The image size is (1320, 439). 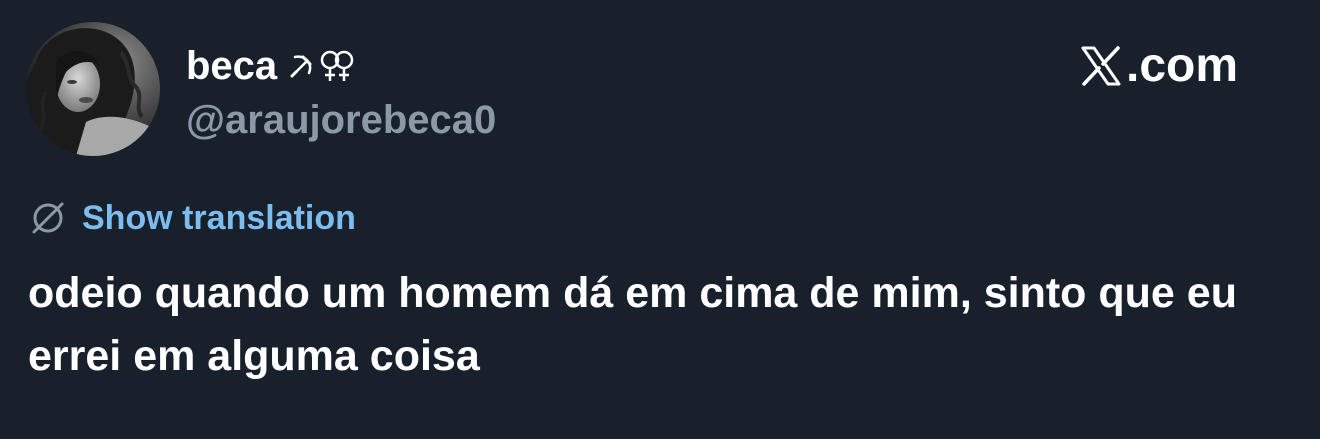 What do you see at coordinates (219, 218) in the screenshot?
I see `show-translation-label: Show translation` at bounding box center [219, 218].